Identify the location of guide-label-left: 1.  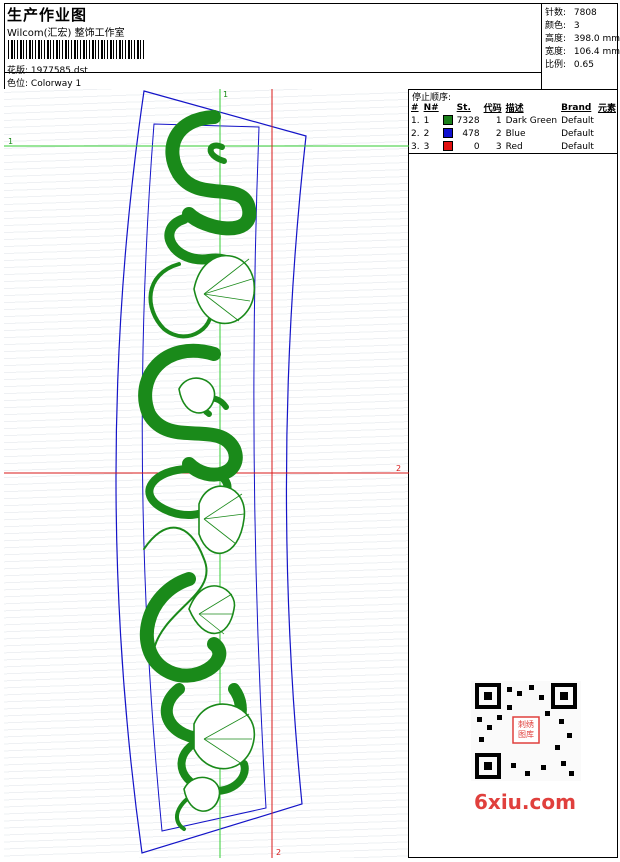
(10, 141).